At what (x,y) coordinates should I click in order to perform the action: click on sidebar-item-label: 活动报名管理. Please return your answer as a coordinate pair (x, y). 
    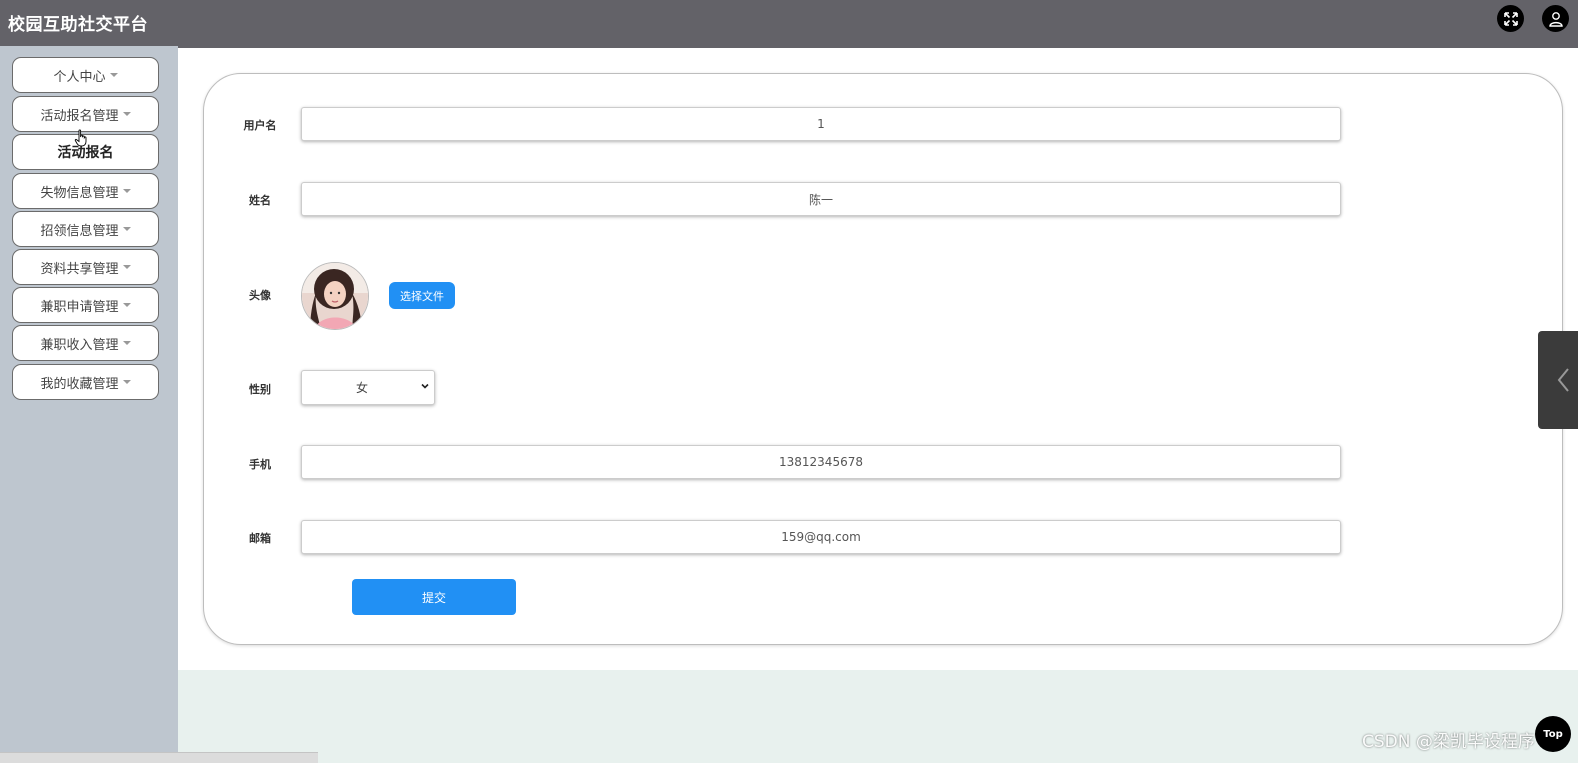
    Looking at the image, I should click on (79, 116).